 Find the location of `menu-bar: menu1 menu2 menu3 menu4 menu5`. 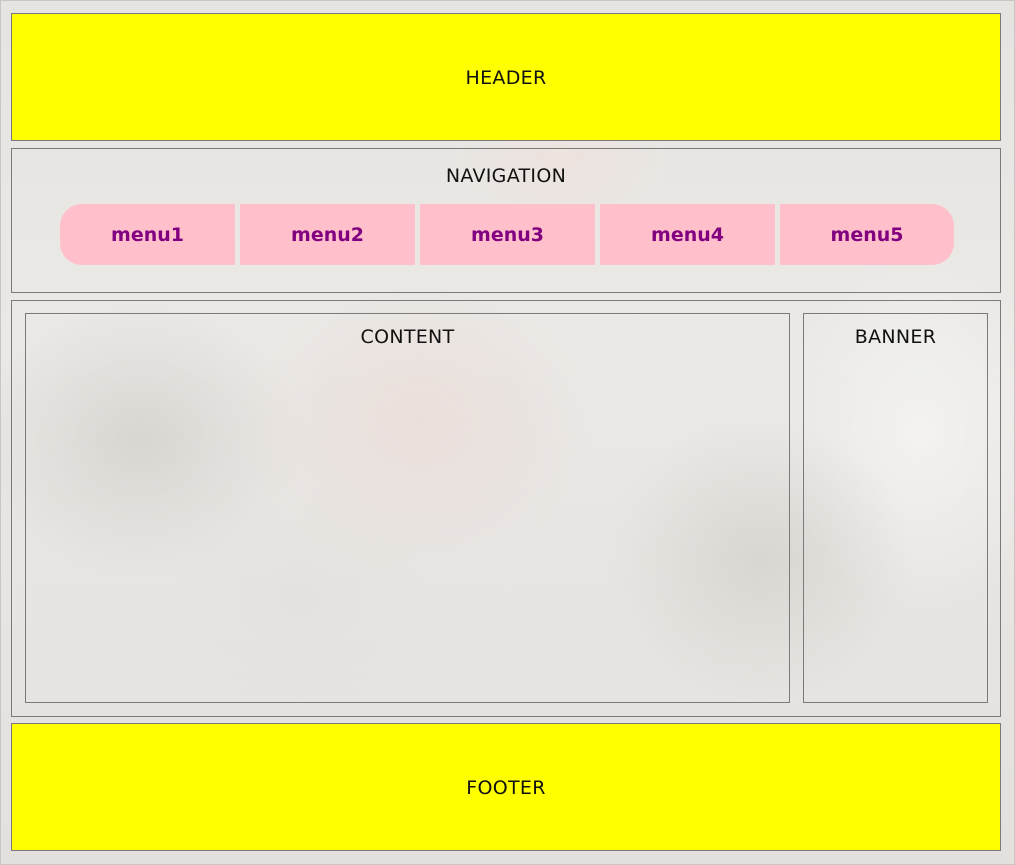

menu-bar: menu1 menu2 menu3 menu4 menu5 is located at coordinates (507, 234).